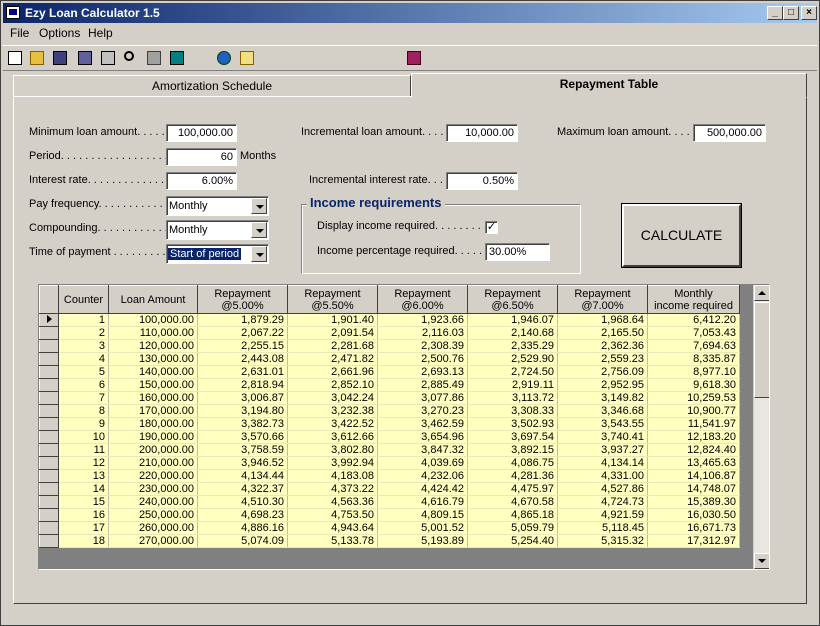 The width and height of the screenshot is (820, 626). What do you see at coordinates (693, 476) in the screenshot?
I see `table-cell: 14,106.87` at bounding box center [693, 476].